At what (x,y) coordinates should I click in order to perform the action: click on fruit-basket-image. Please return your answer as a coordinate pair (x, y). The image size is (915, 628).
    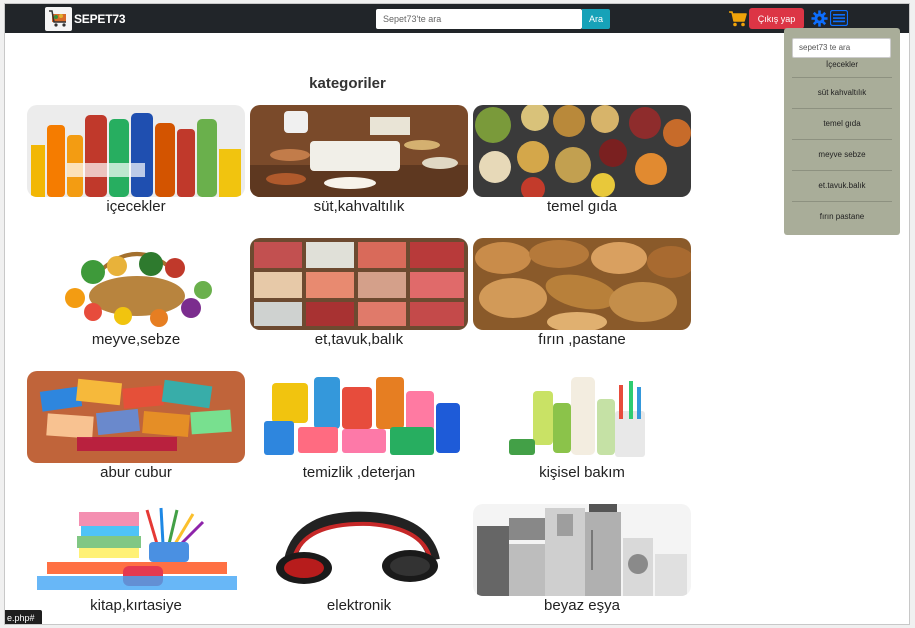
    Looking at the image, I should click on (136, 284).